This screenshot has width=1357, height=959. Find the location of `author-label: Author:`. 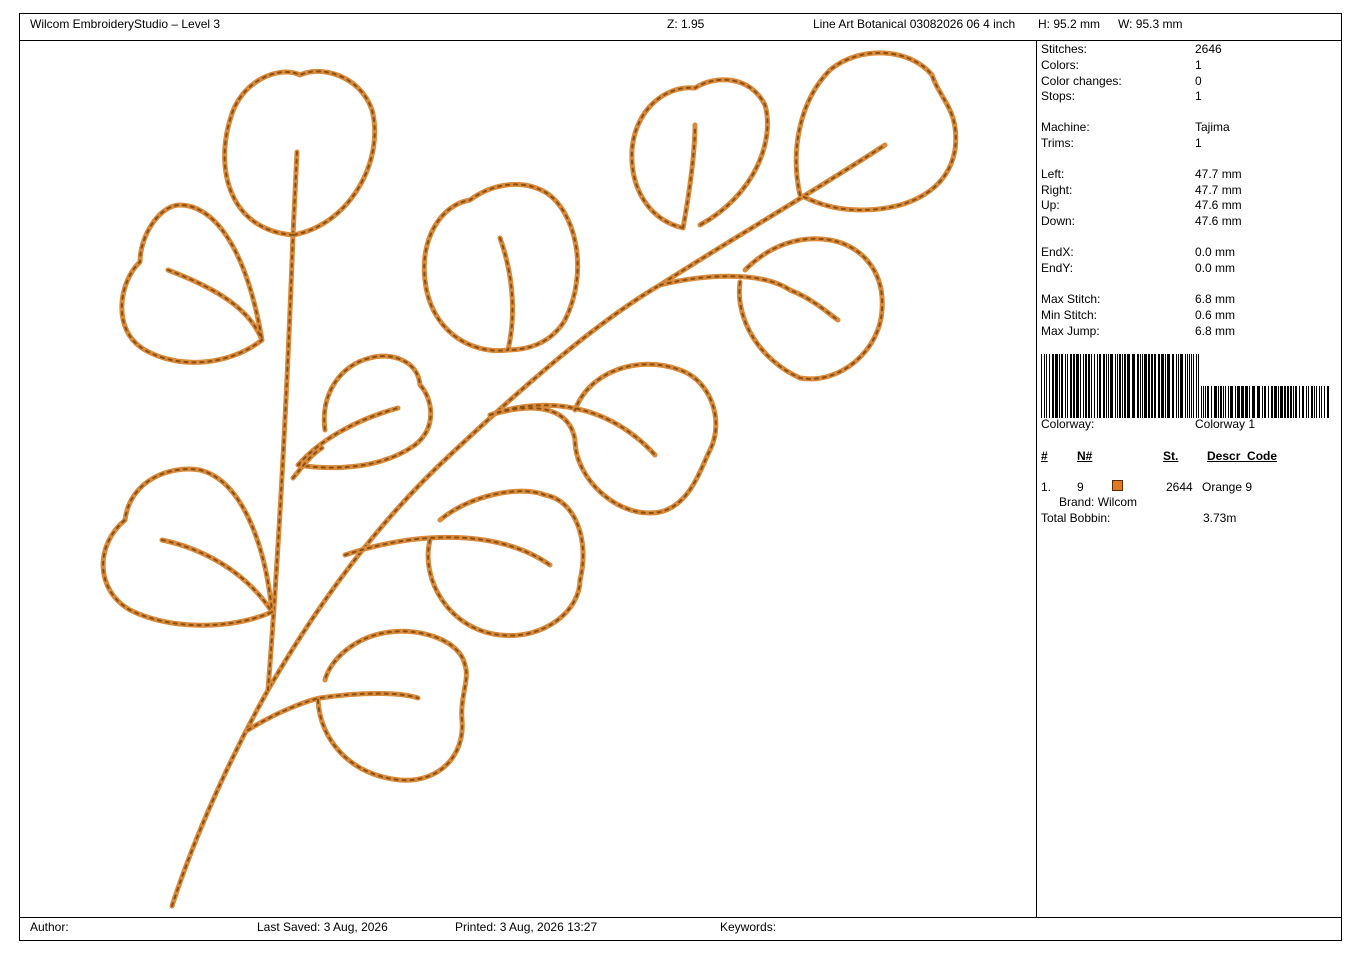

author-label: Author: is located at coordinates (49, 927).